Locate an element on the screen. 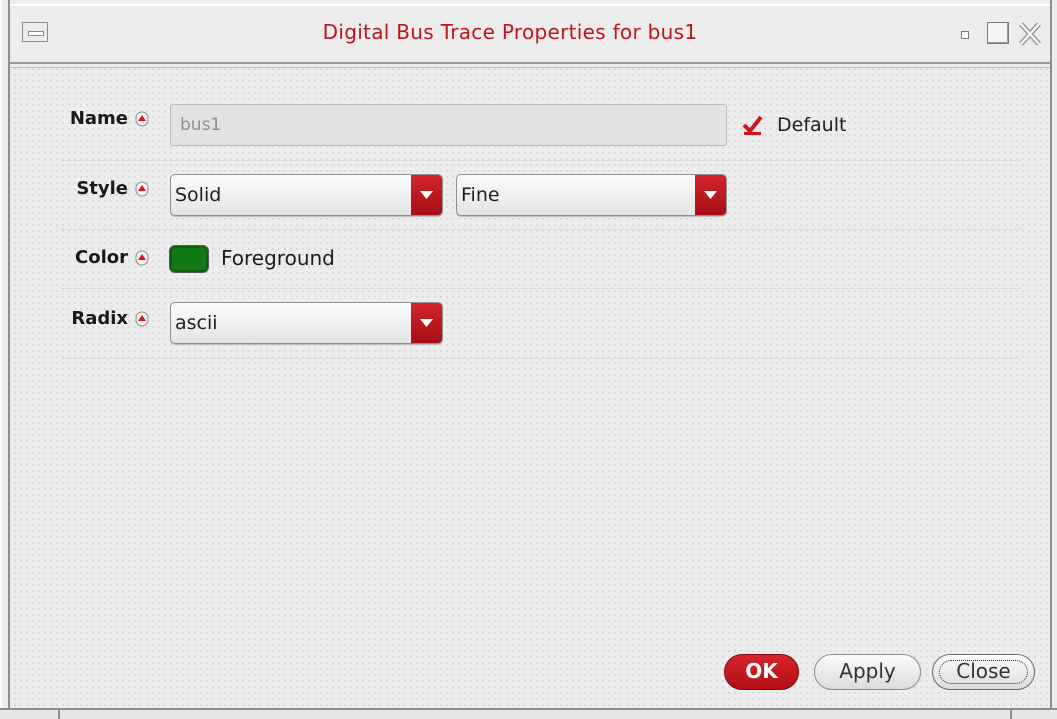 The width and height of the screenshot is (1057, 719). style-label: Style is located at coordinates (102, 188).